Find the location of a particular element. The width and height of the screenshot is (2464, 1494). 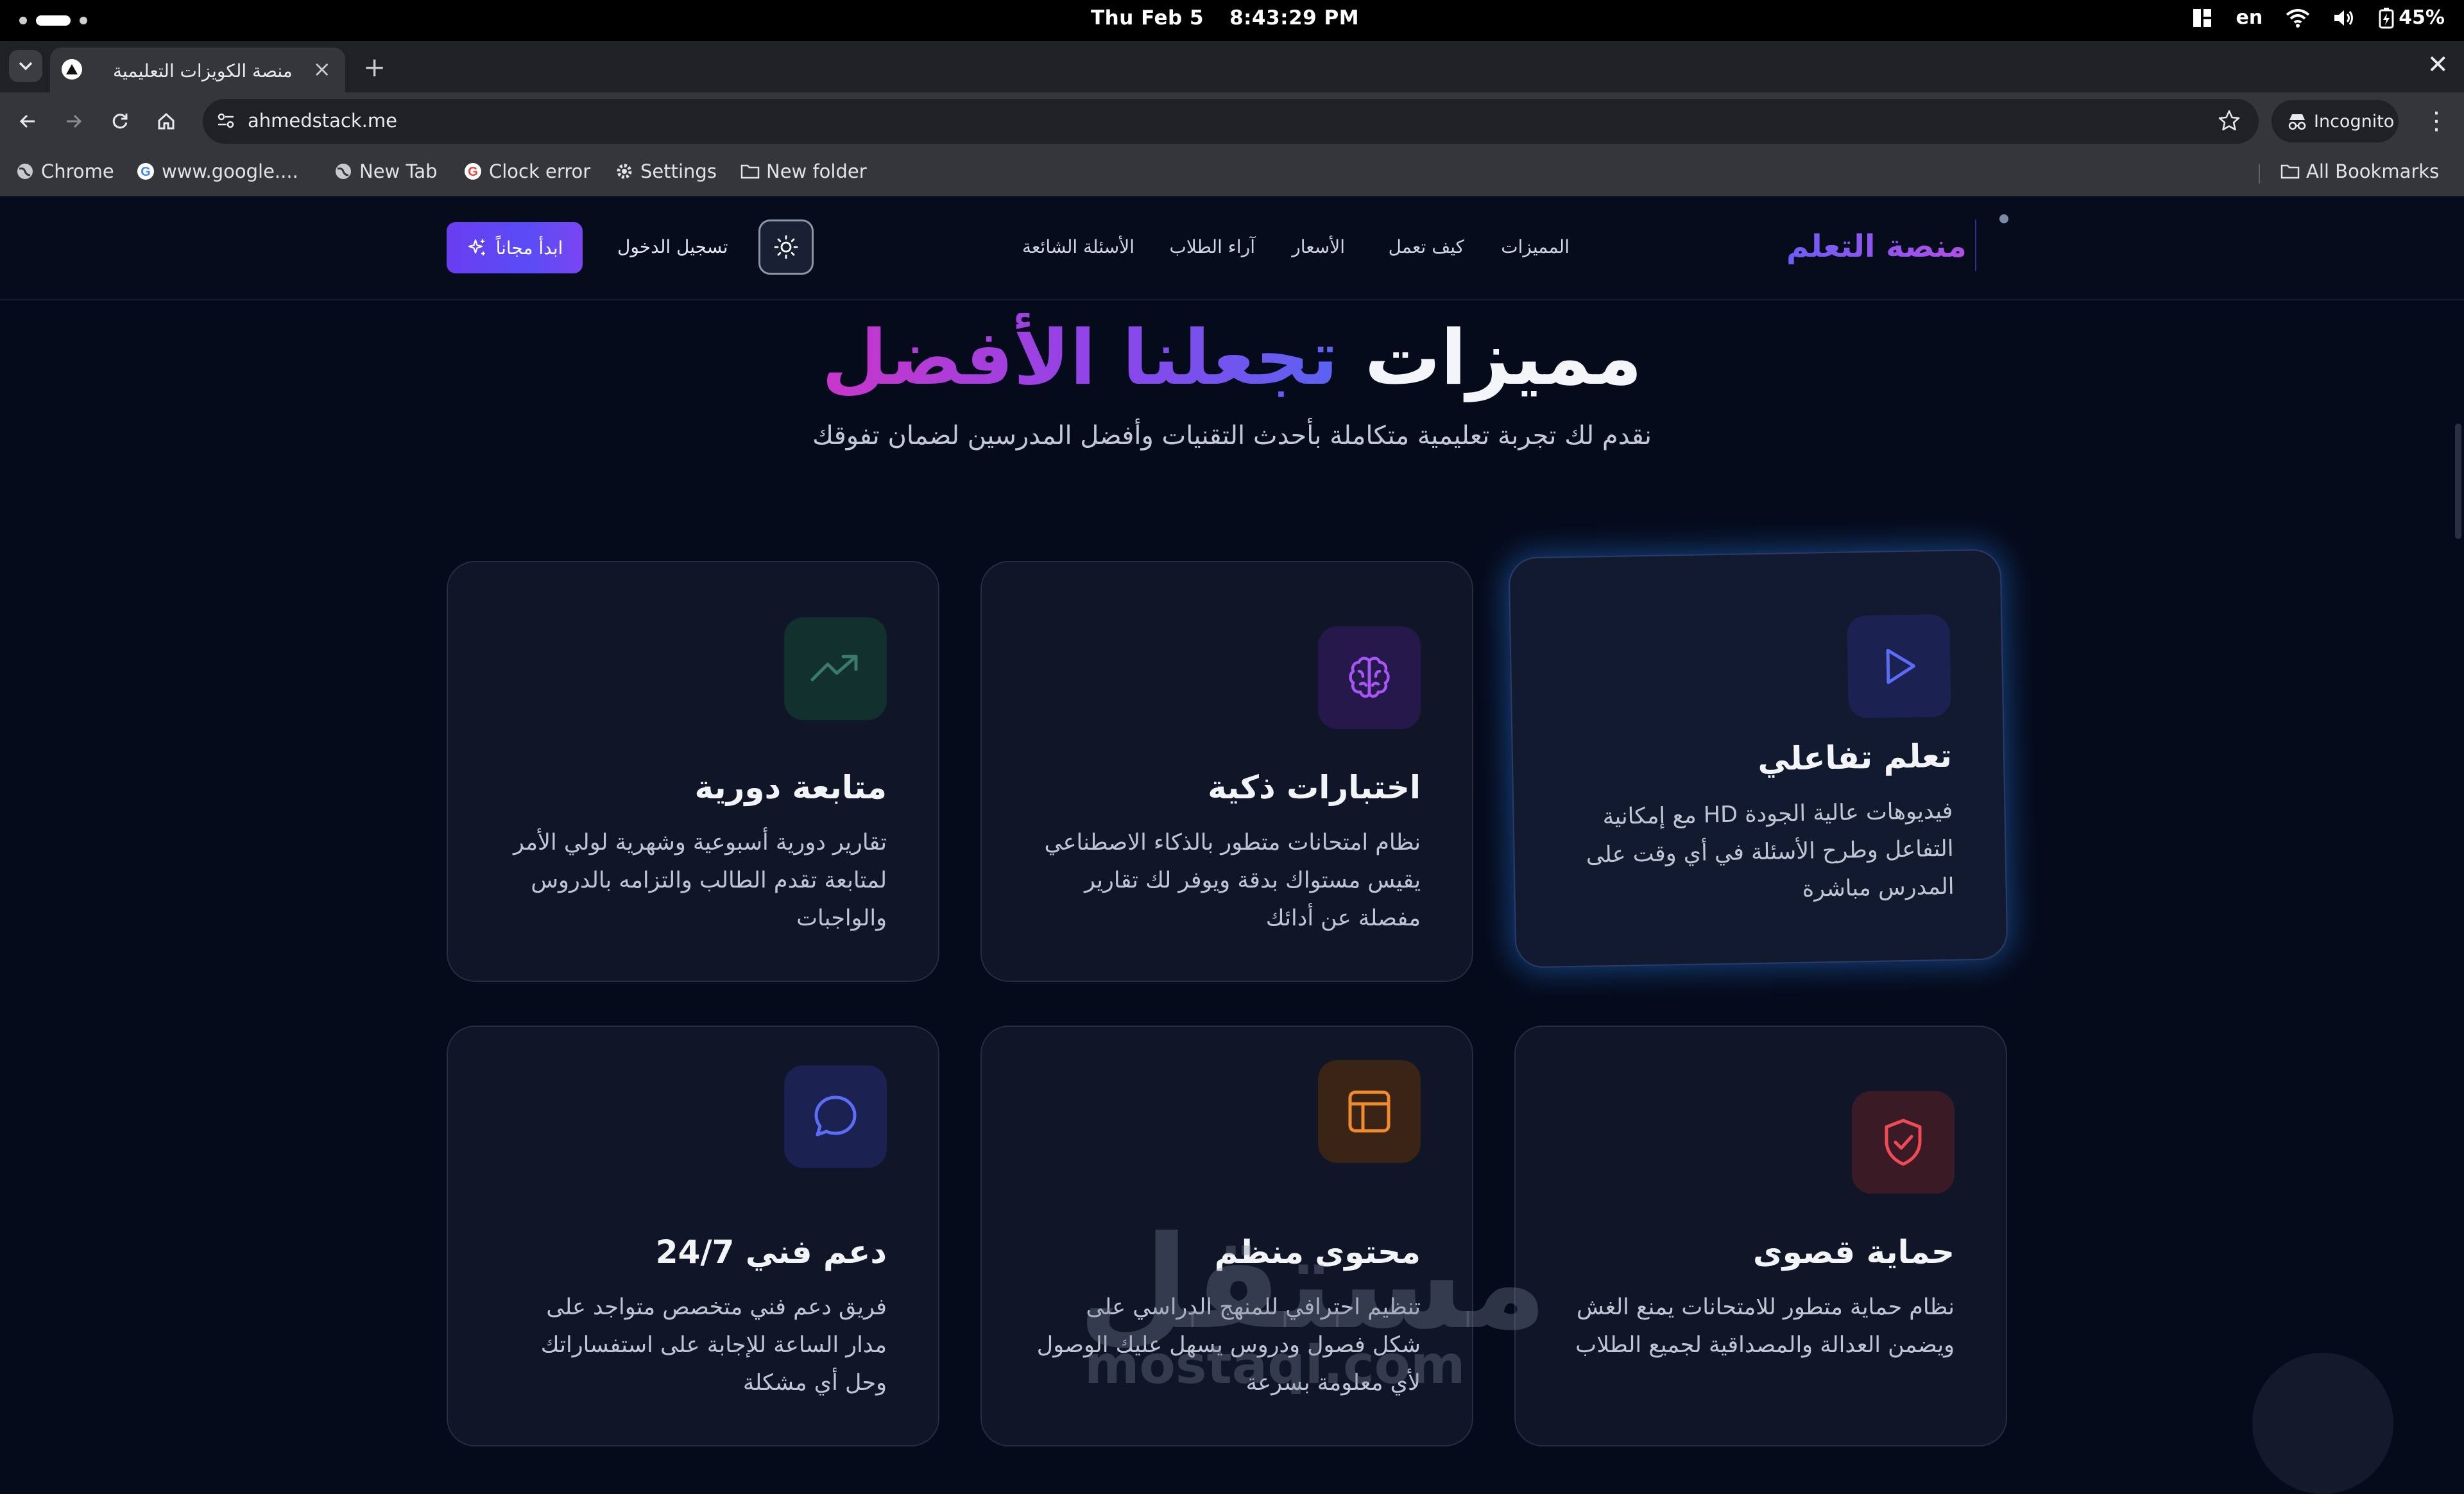

reload-icon is located at coordinates (120, 122).